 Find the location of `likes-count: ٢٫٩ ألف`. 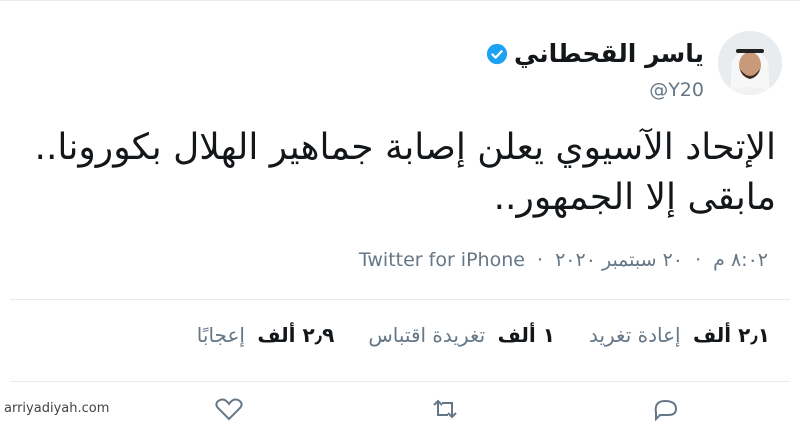

likes-count: ٢٫٩ ألف is located at coordinates (296, 335).